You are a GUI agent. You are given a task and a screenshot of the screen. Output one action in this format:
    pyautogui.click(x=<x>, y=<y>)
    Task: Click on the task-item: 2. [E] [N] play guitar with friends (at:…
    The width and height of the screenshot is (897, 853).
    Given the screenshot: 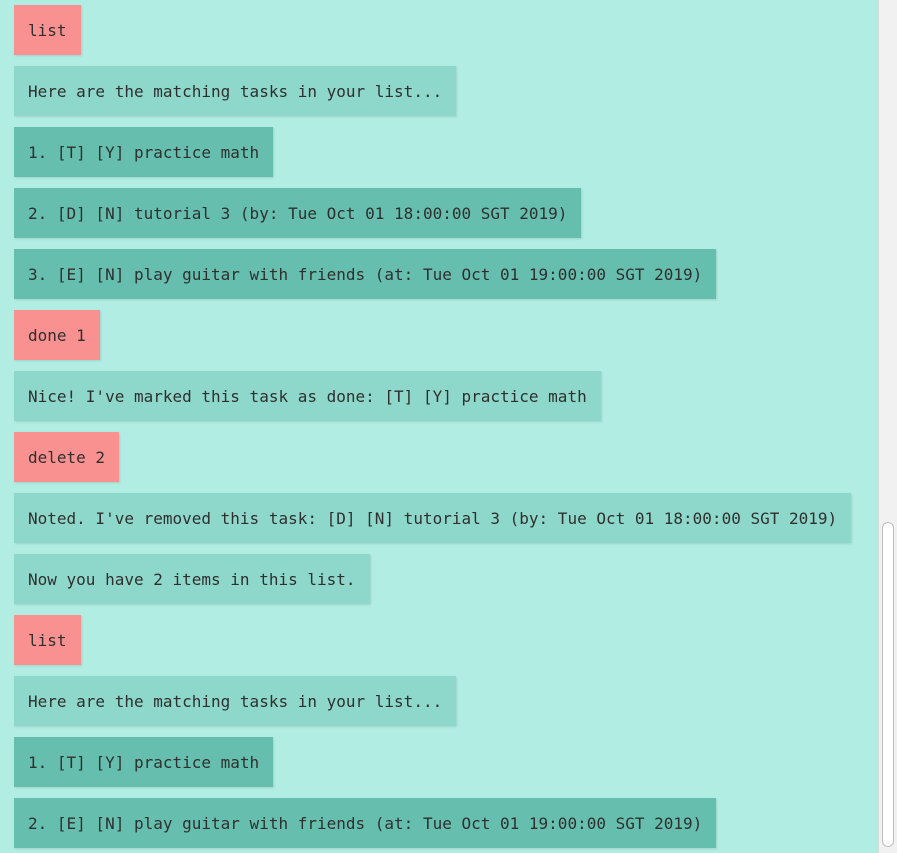 What is the action you would take?
    pyautogui.click(x=365, y=823)
    